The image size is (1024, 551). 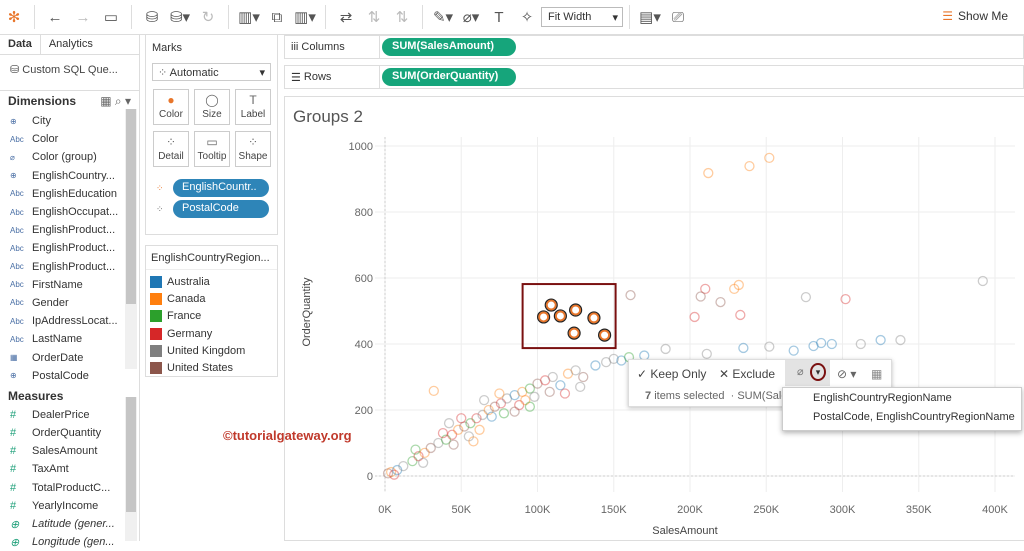 What do you see at coordinates (876, 374) in the screenshot?
I see `view-data-icon: ▦` at bounding box center [876, 374].